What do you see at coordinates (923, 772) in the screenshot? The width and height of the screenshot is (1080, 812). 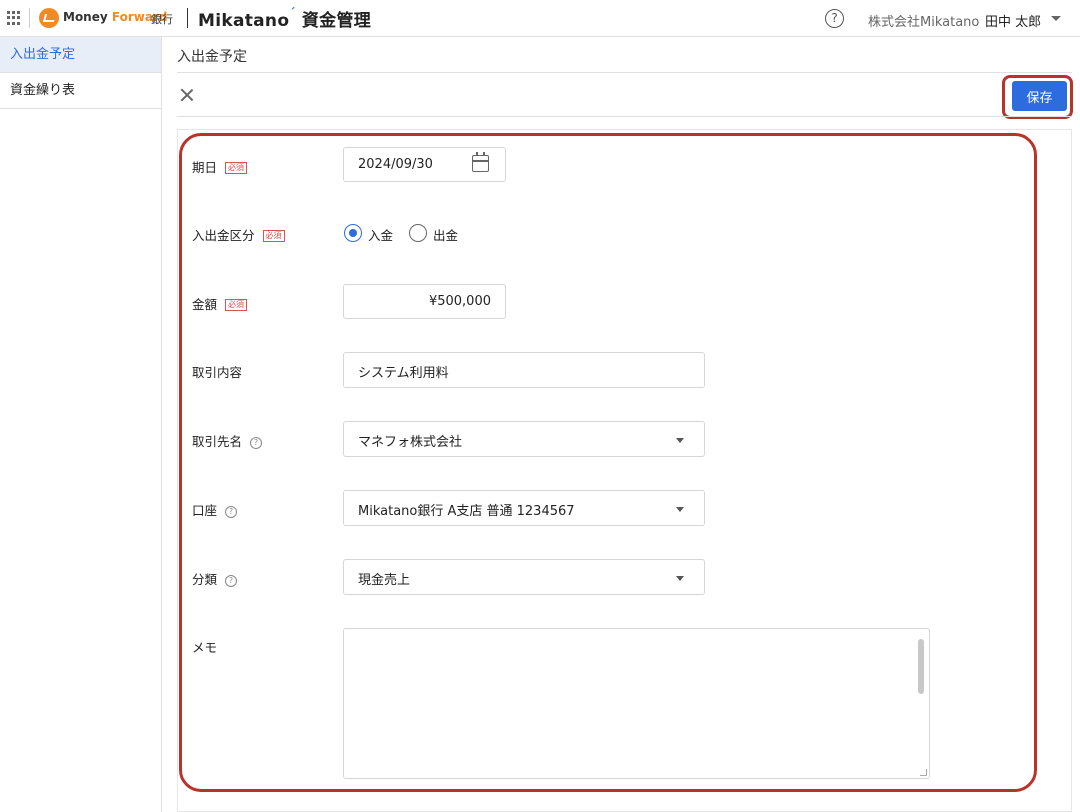 I see `resize-handle-icon` at bounding box center [923, 772].